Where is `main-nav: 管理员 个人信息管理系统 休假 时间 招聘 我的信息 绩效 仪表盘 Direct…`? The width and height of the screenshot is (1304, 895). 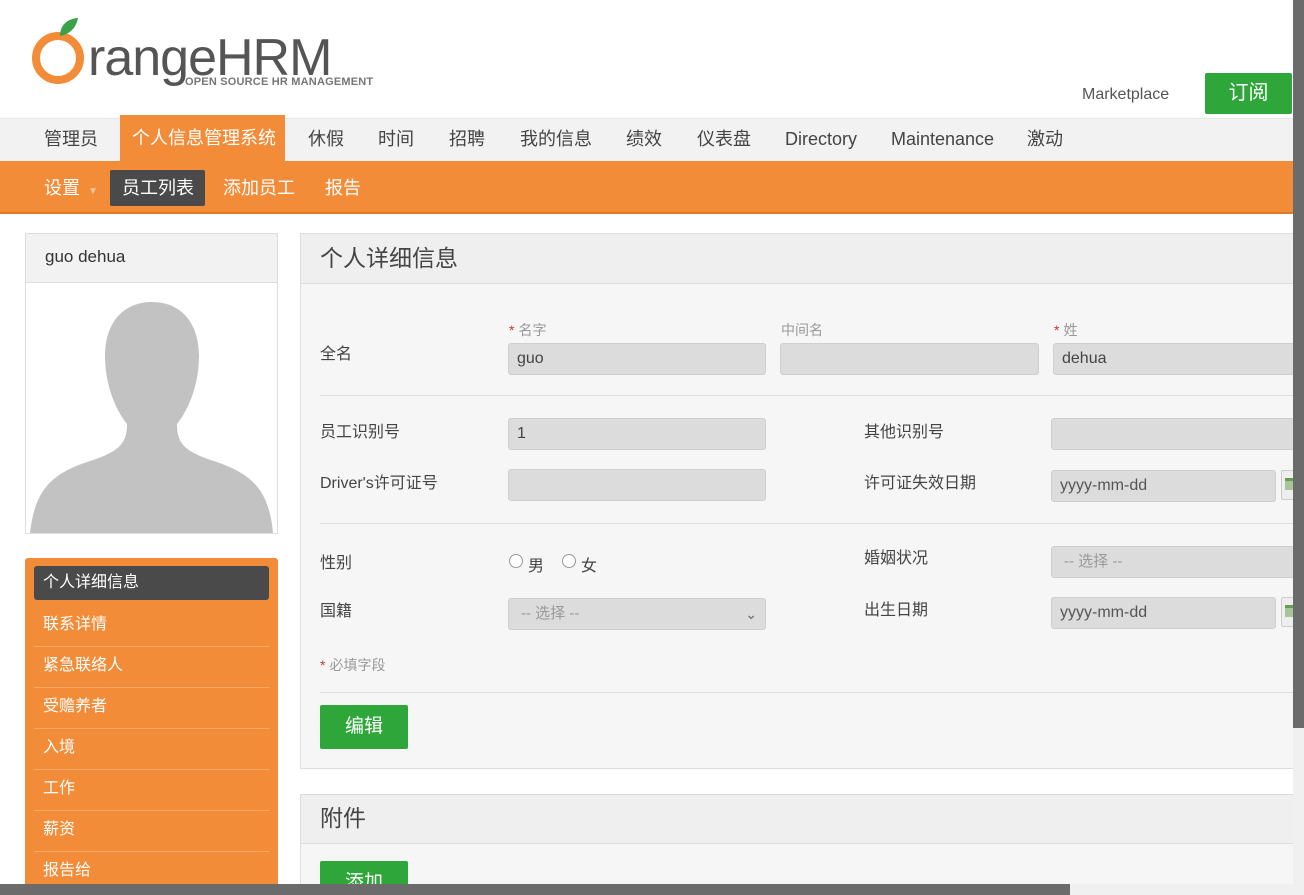 main-nav: 管理员 个人信息管理系统 休假 时间 招聘 我的信息 绩效 仪表盘 Direct… is located at coordinates (646, 138).